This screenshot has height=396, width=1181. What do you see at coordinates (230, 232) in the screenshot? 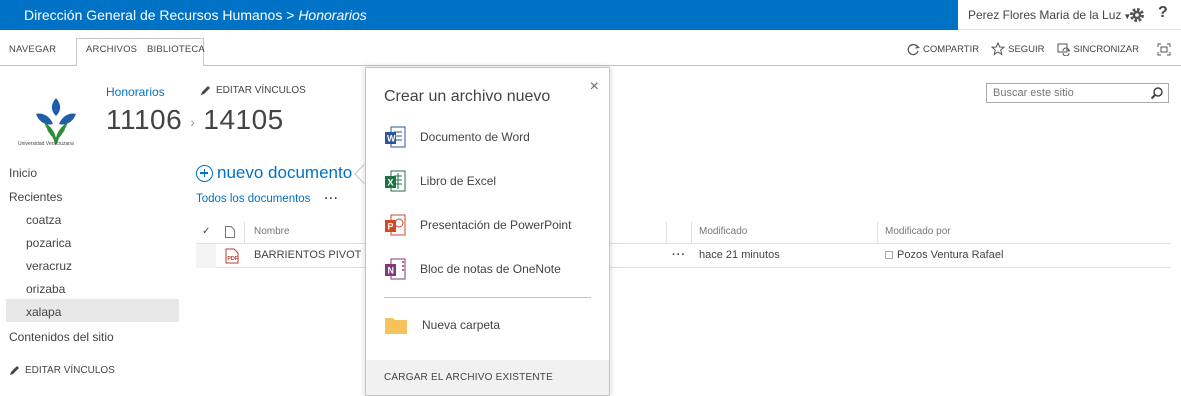
I see `file-type-header-icon` at bounding box center [230, 232].